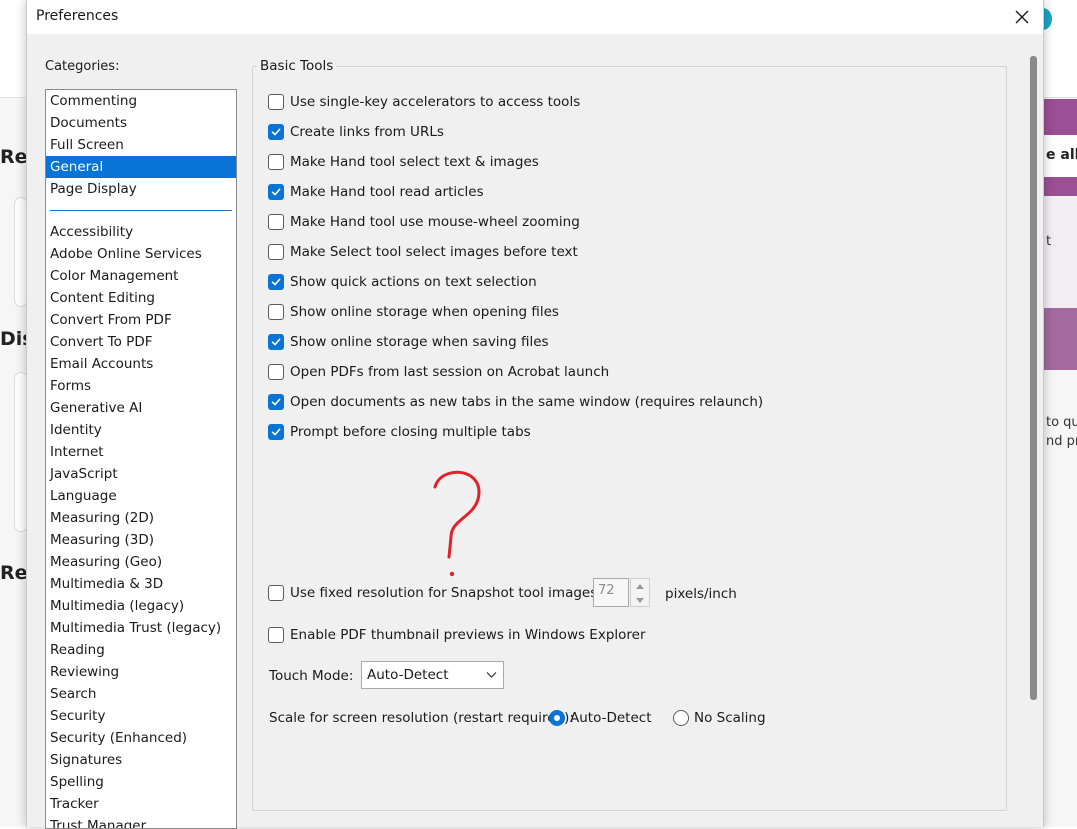  What do you see at coordinates (367, 132) in the screenshot?
I see `option-label: Create links from URLs` at bounding box center [367, 132].